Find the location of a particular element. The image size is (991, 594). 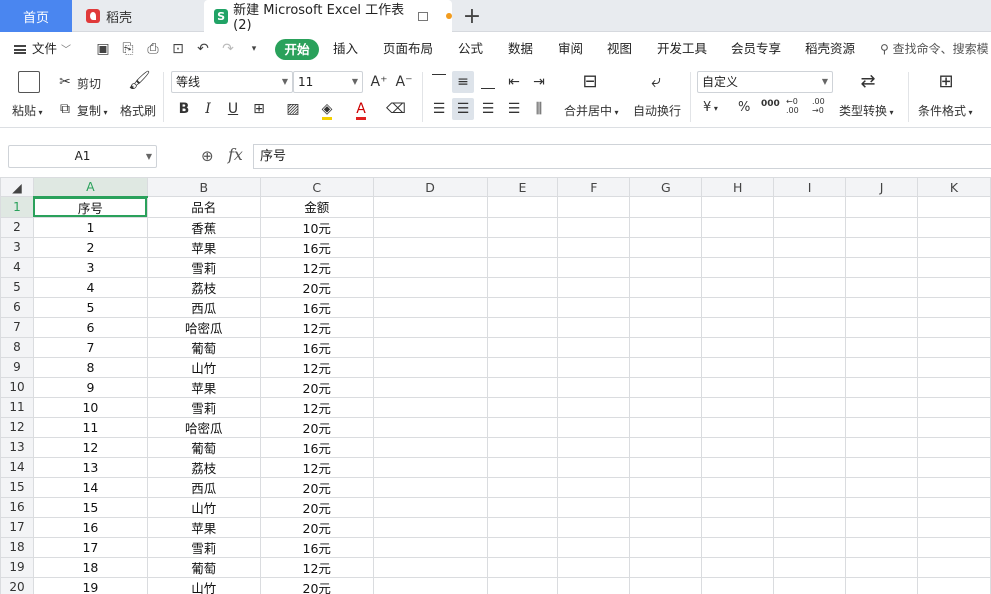

column-header-b: B is located at coordinates (203, 187).